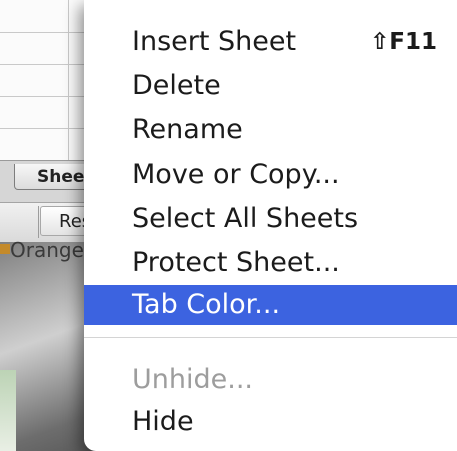  I want to click on theme-swatch, so click(5, 249).